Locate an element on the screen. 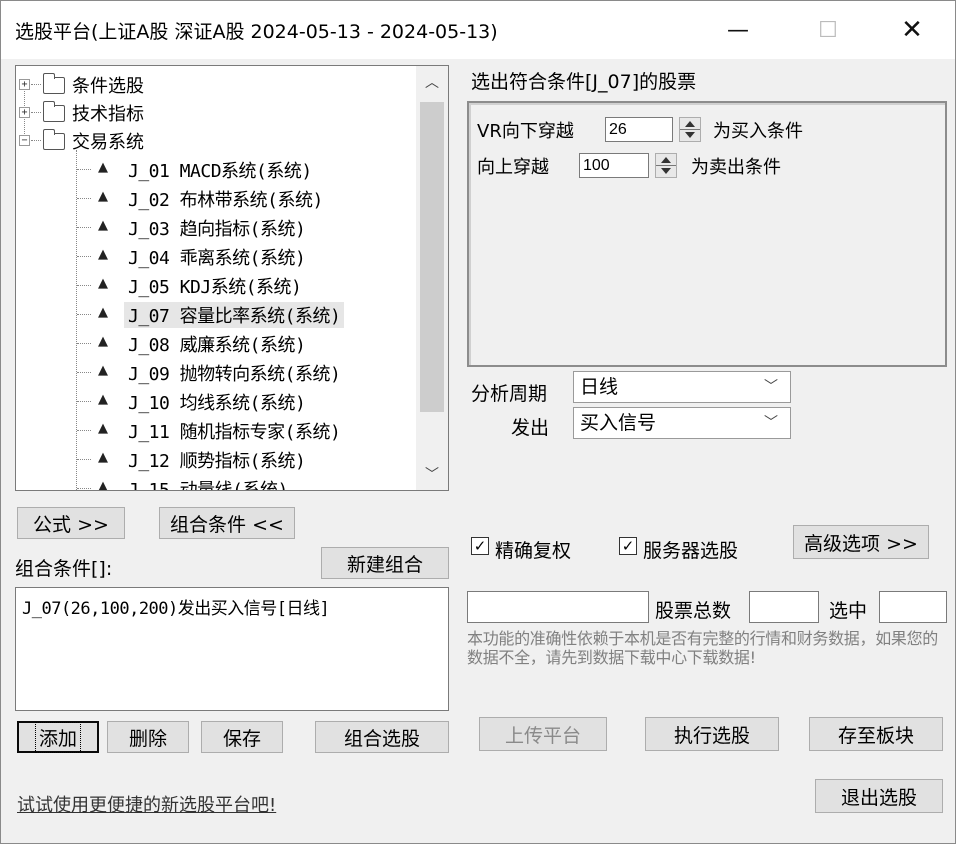  run-selection-label: 执行选股 is located at coordinates (711, 735).